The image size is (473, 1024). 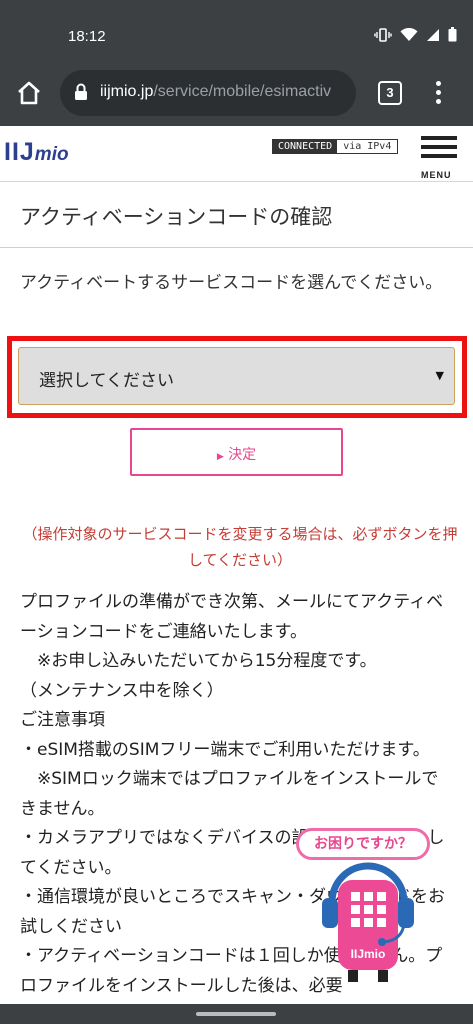 I want to click on submit-label: 決定, so click(x=242, y=455).